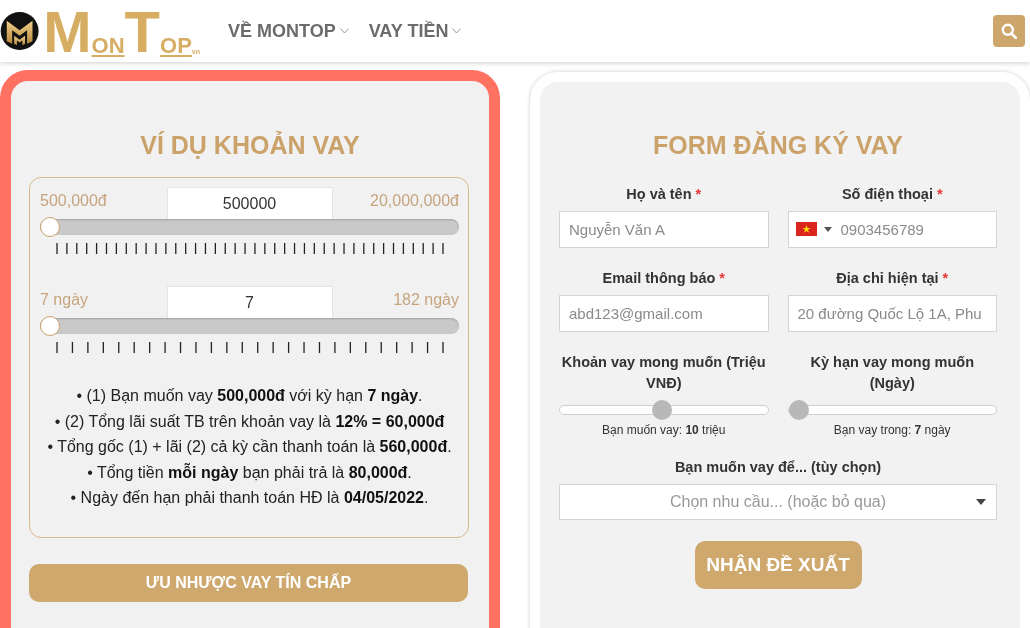 This screenshot has height=628, width=1030. I want to click on field-label: Bạn muốn vay để... (tùy chọn), so click(778, 467).